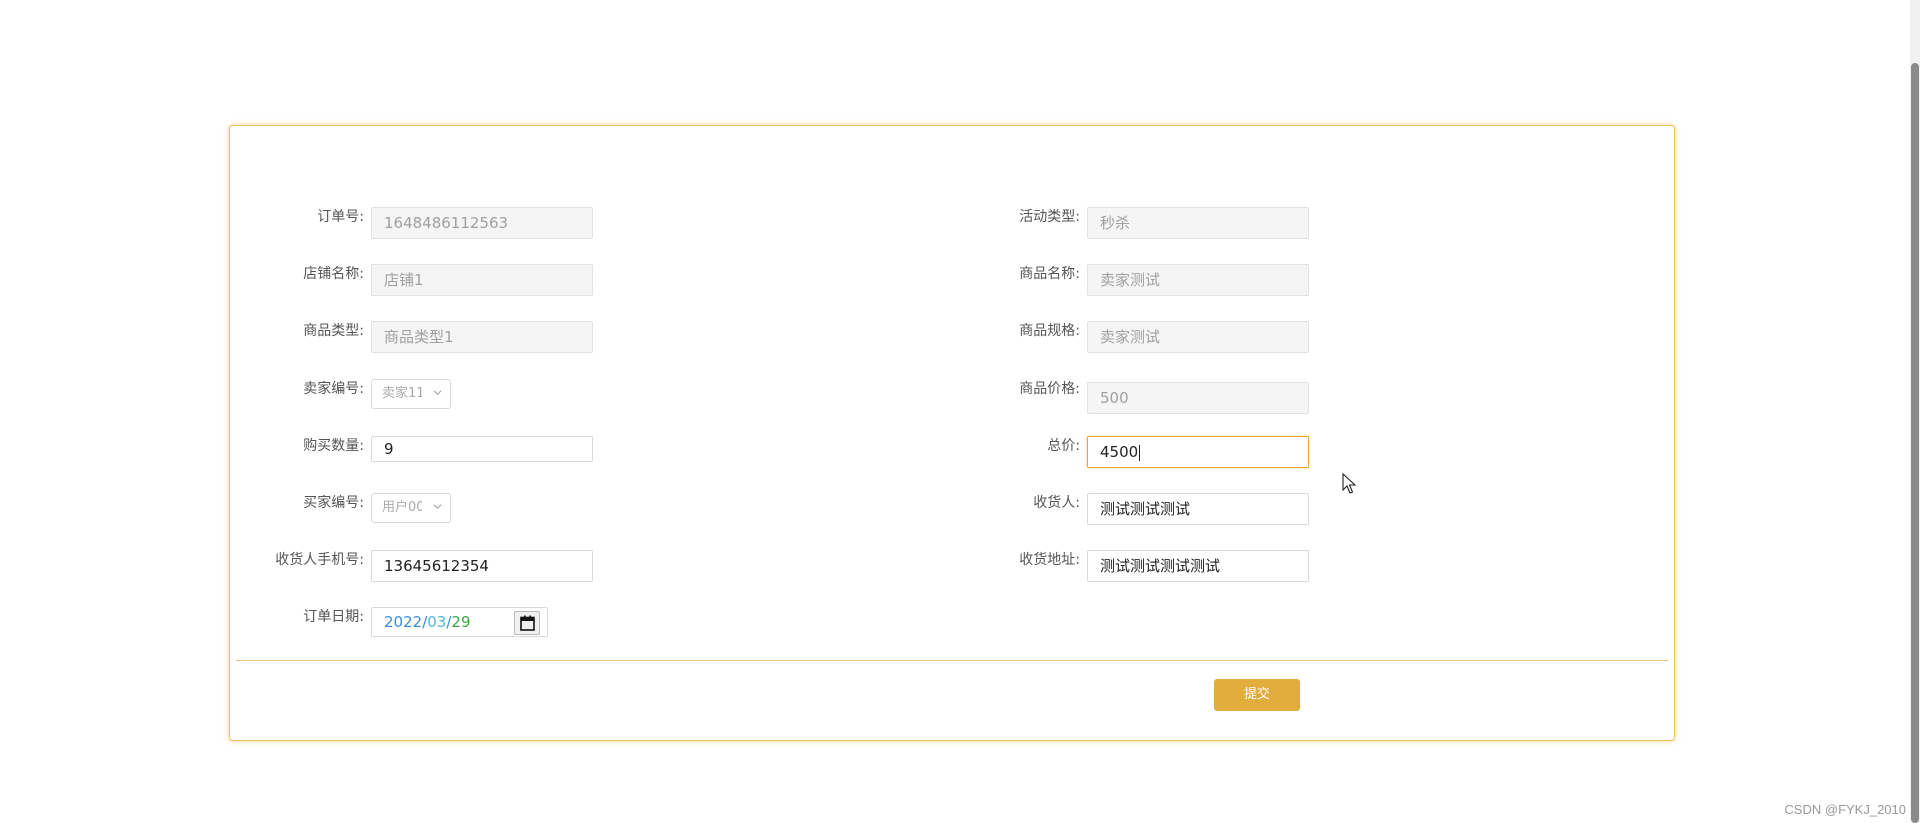 Image resolution: width=1920 pixels, height=823 pixels. Describe the element at coordinates (482, 337) in the screenshot. I see `product-type-input: 商品类型1` at that location.